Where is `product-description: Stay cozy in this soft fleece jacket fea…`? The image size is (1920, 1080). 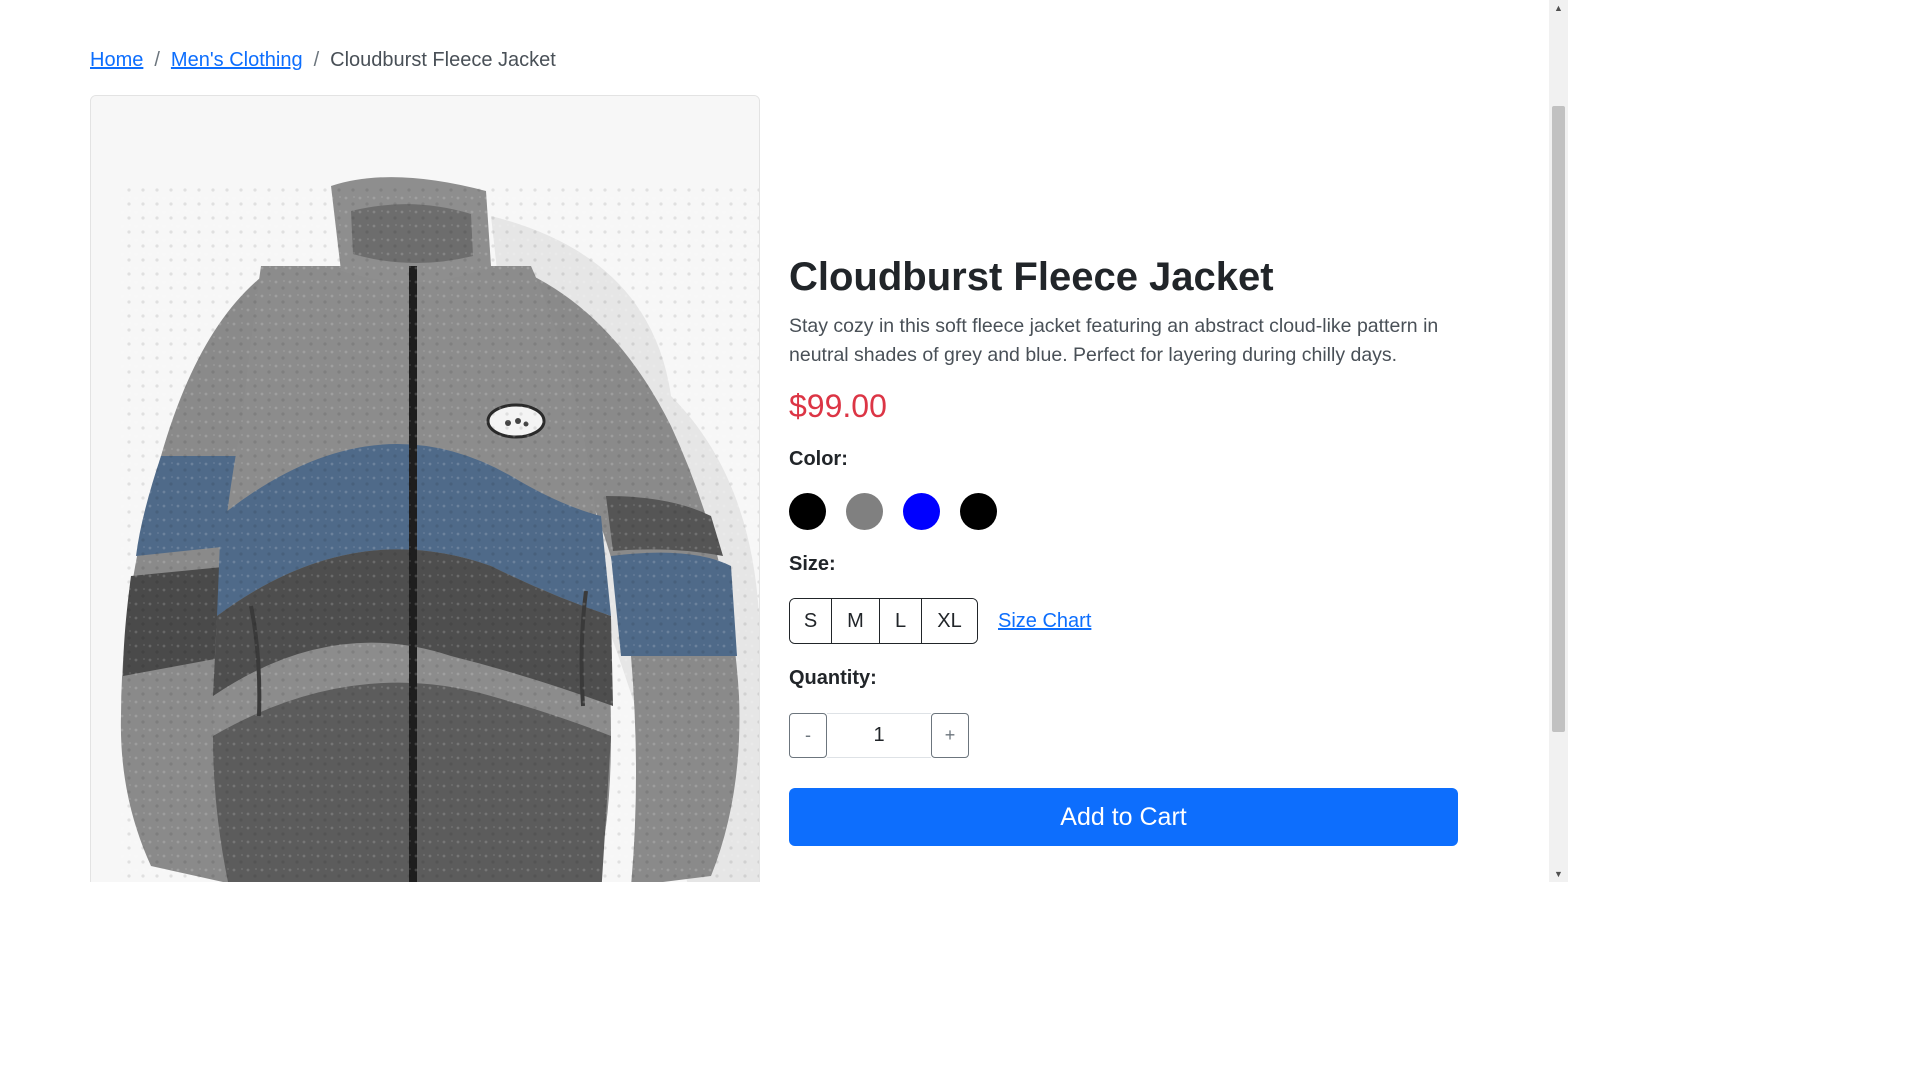
product-description: Stay cozy in this soft fleece jacket fea… is located at coordinates (1114, 340).